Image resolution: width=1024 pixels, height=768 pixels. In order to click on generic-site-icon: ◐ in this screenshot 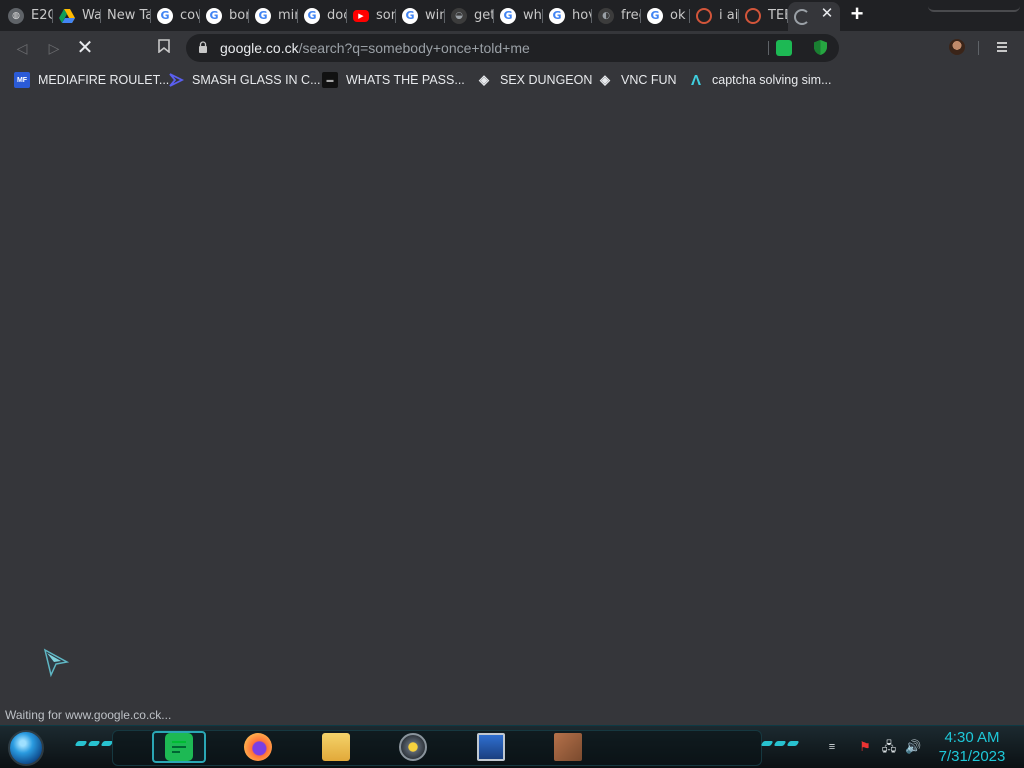, I will do `click(606, 15)`.